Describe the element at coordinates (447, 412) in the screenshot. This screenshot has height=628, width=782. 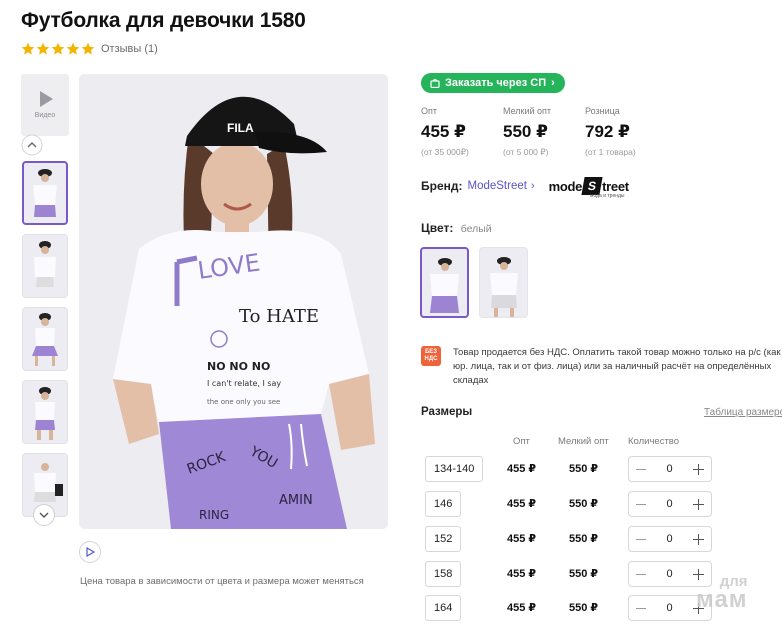
I see `sizes-title: Размеры` at that location.